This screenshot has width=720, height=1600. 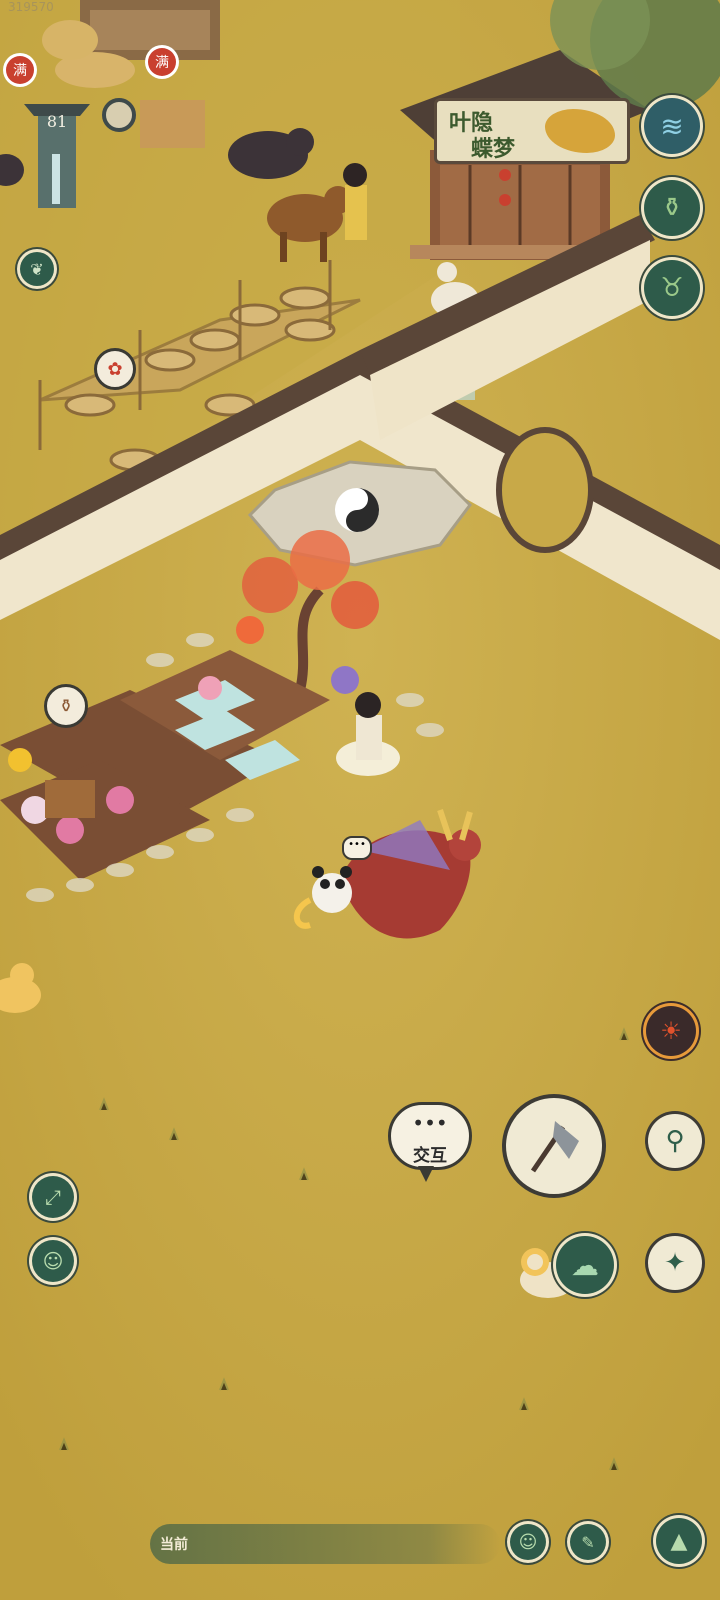 I want to click on expand-icon: ⤢, so click(x=53, y=1197).